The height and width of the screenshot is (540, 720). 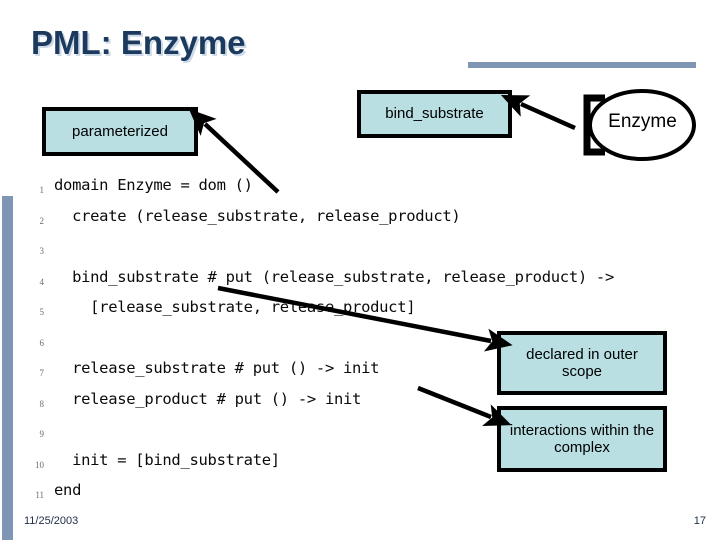 I want to click on code-line-text: release_substrate # put () -> init, so click(x=217, y=368).